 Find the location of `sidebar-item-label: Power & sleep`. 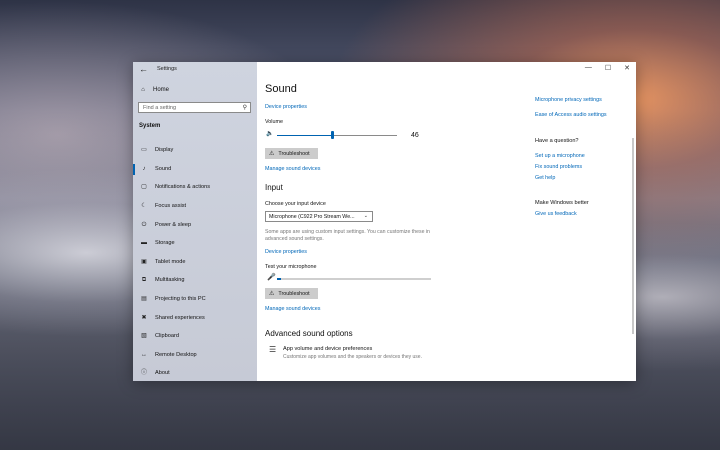

sidebar-item-label: Power & sleep is located at coordinates (173, 224).